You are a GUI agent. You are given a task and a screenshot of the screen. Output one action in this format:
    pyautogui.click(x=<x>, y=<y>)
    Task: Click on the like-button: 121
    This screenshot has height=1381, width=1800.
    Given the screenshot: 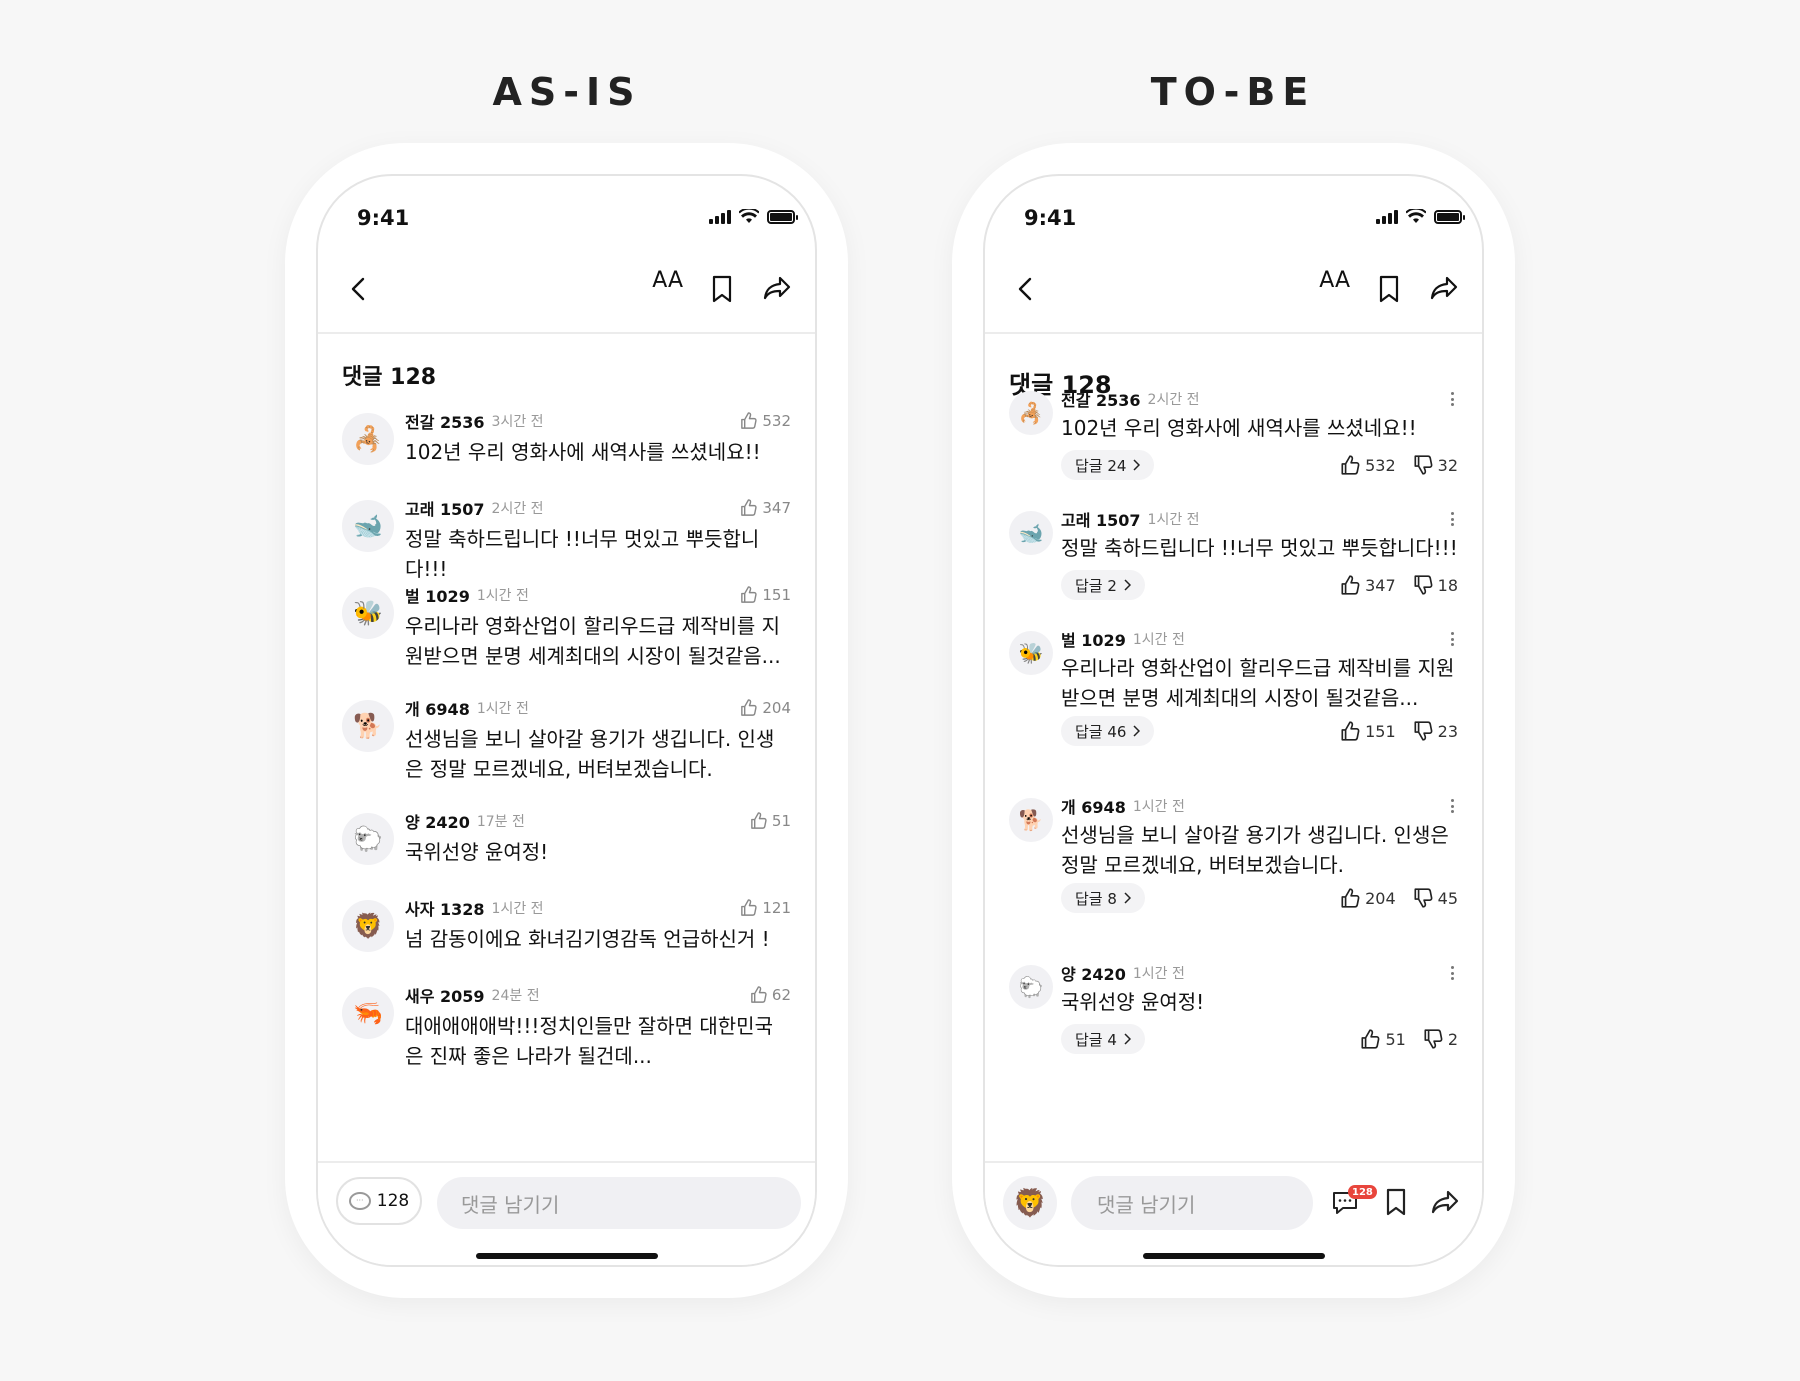 What is the action you would take?
    pyautogui.click(x=765, y=907)
    